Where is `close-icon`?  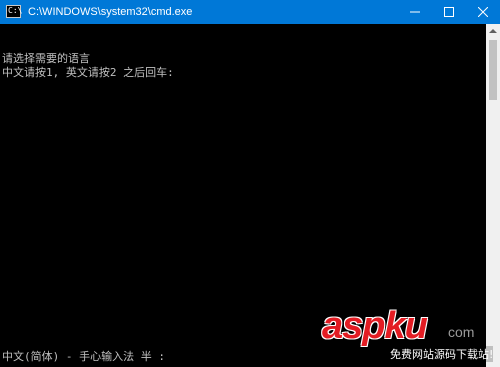 close-icon is located at coordinates (483, 12).